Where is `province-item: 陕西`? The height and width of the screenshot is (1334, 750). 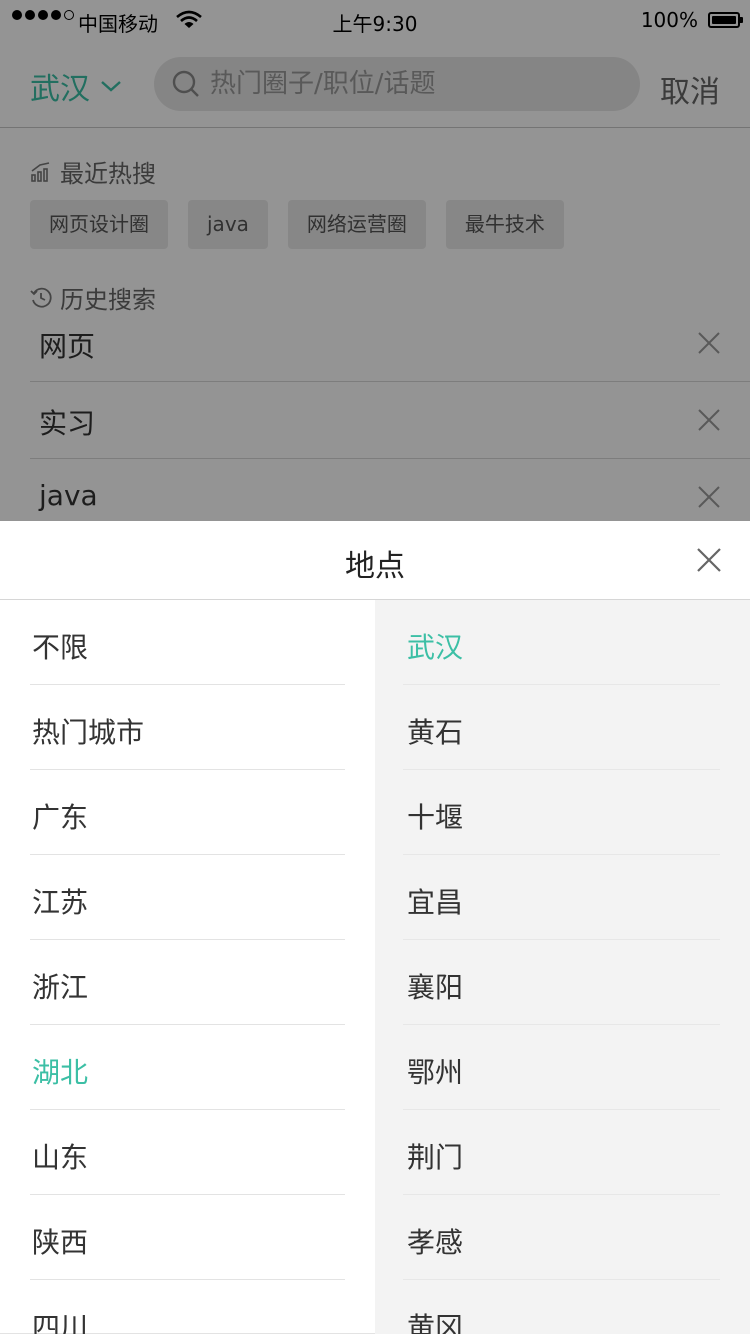
province-item: 陕西 is located at coordinates (187, 1237).